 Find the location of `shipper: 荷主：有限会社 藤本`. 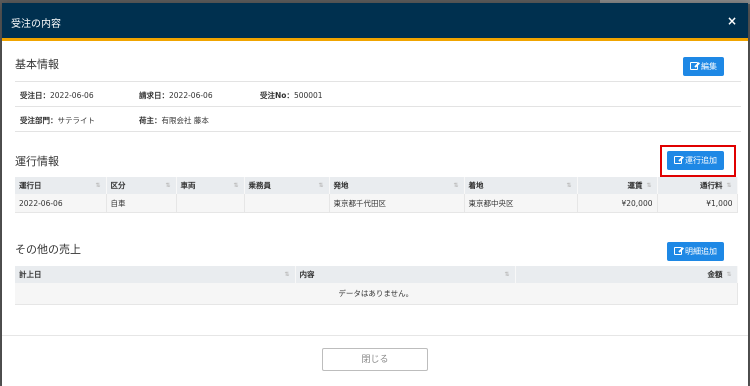

shipper: 荷主：有限会社 藤本 is located at coordinates (174, 120).